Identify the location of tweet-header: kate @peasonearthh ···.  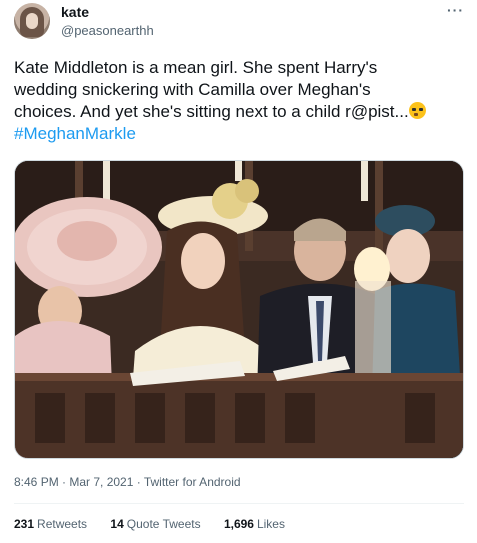
(240, 22).